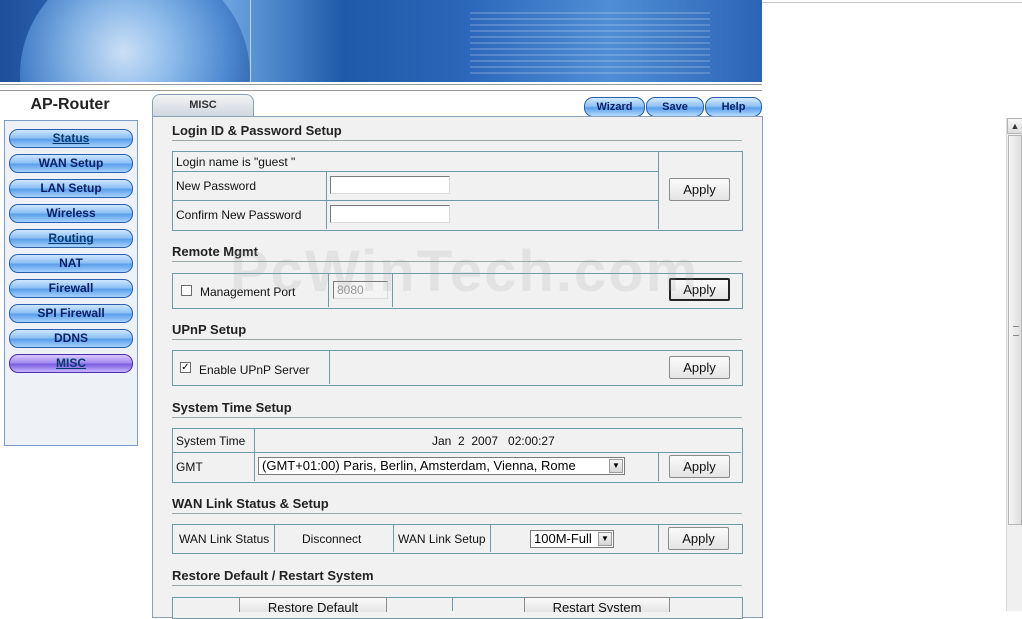 This screenshot has height=619, width=1022. What do you see at coordinates (332, 539) in the screenshot?
I see `wan-status-value: Disconnect` at bounding box center [332, 539].